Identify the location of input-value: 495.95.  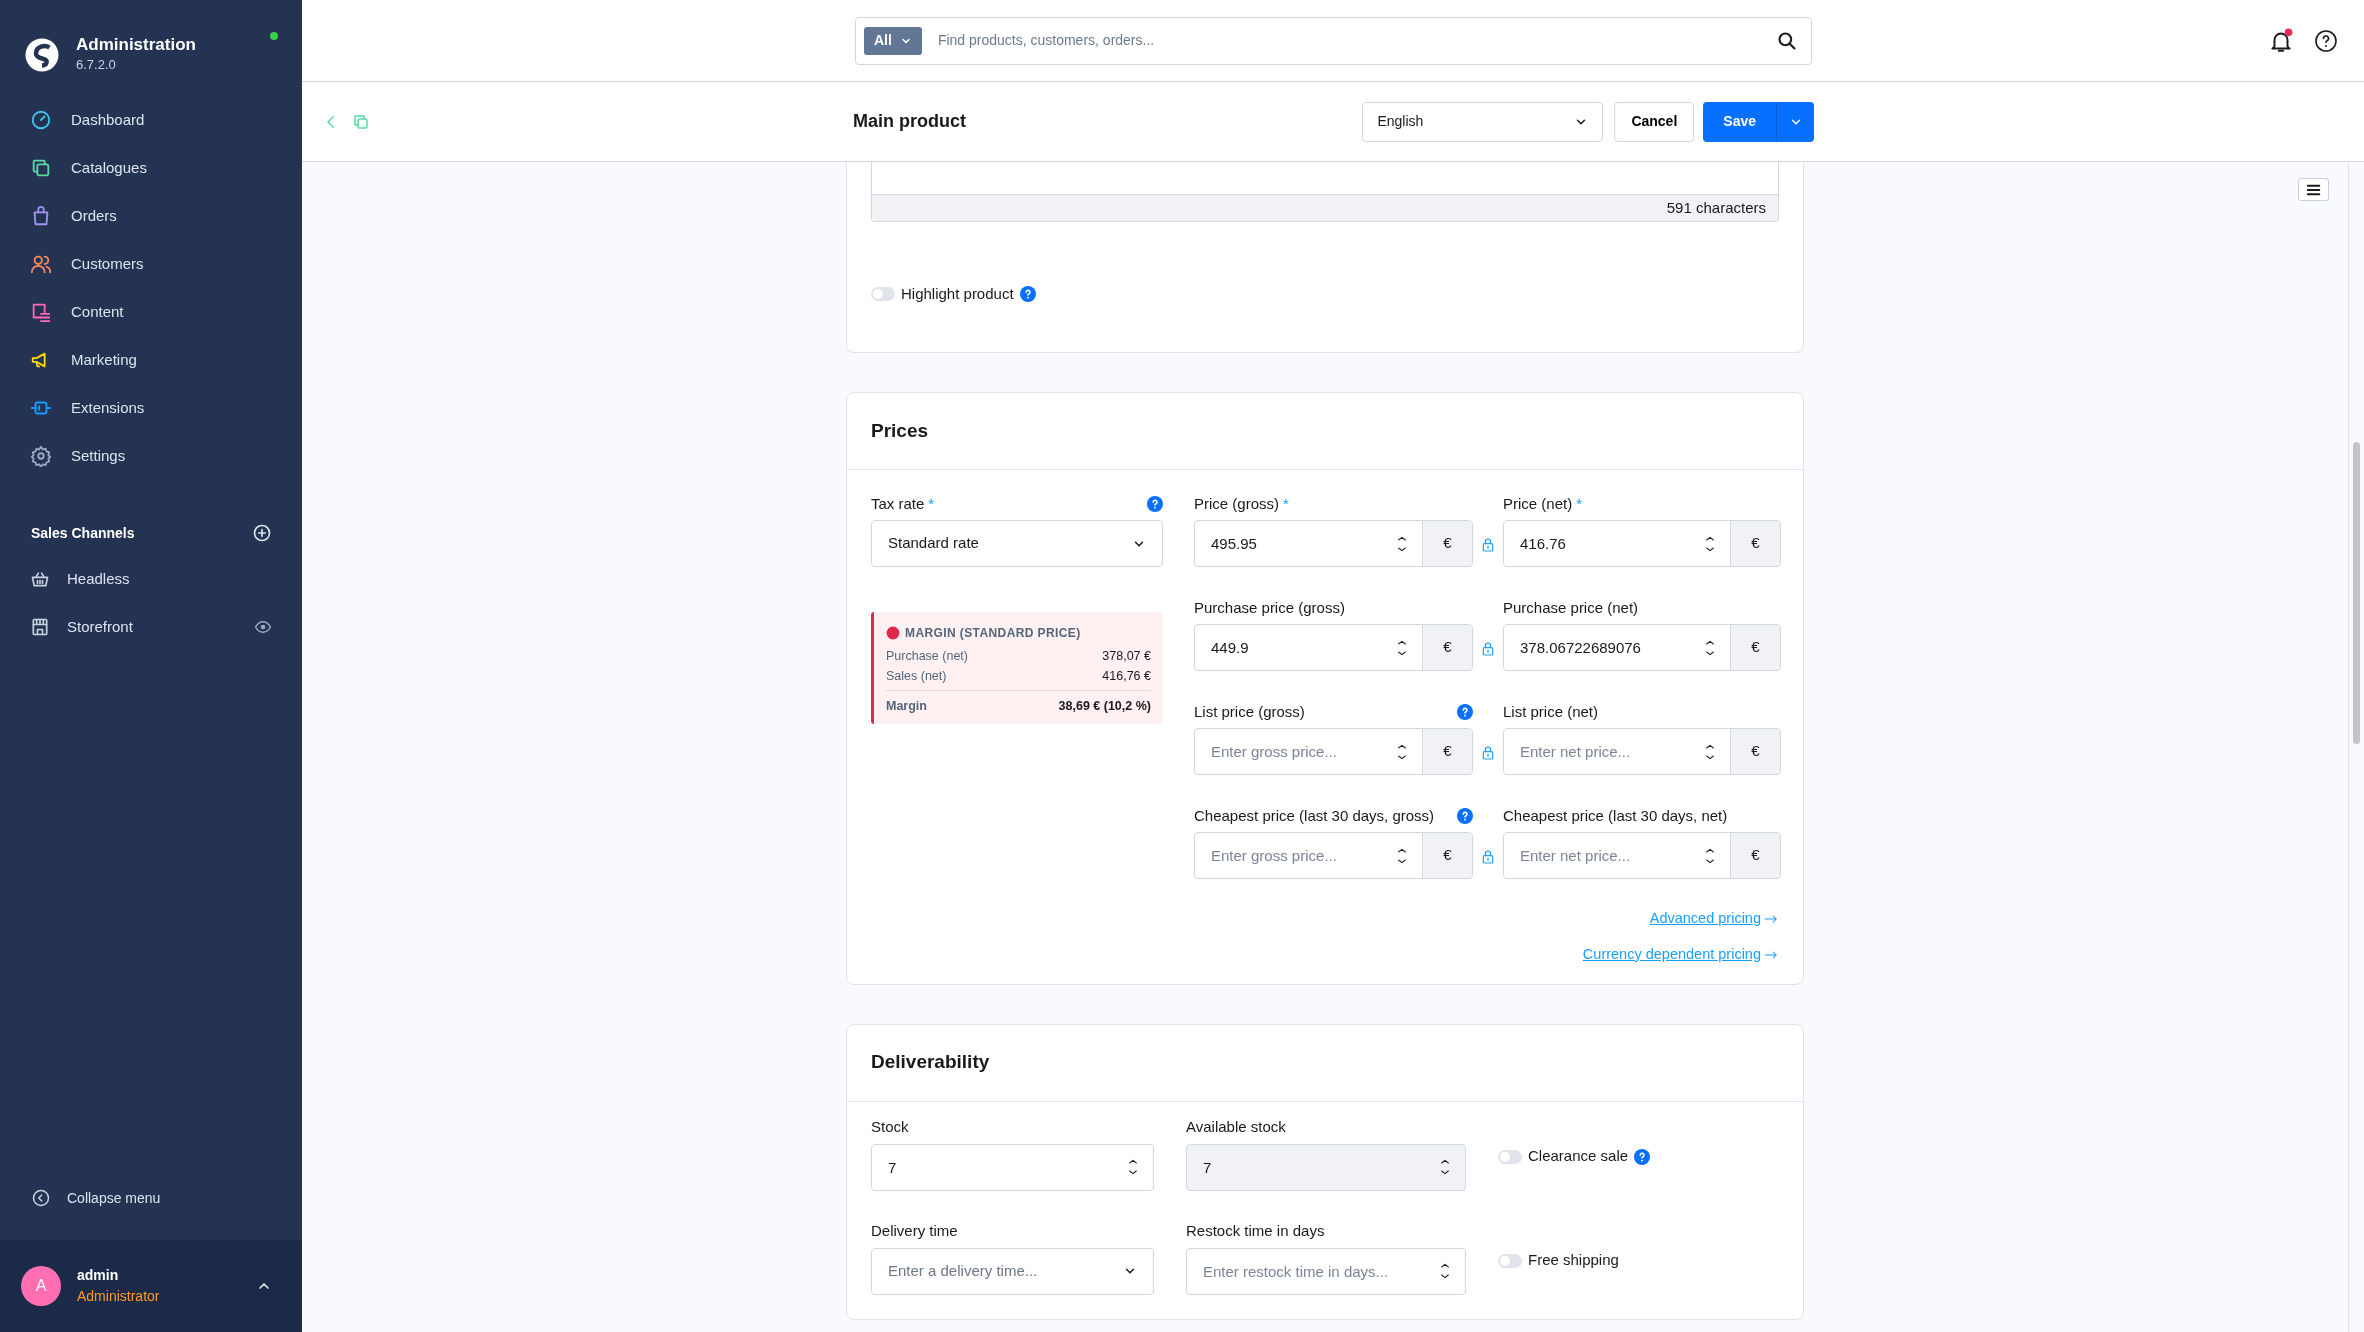
(1294, 543).